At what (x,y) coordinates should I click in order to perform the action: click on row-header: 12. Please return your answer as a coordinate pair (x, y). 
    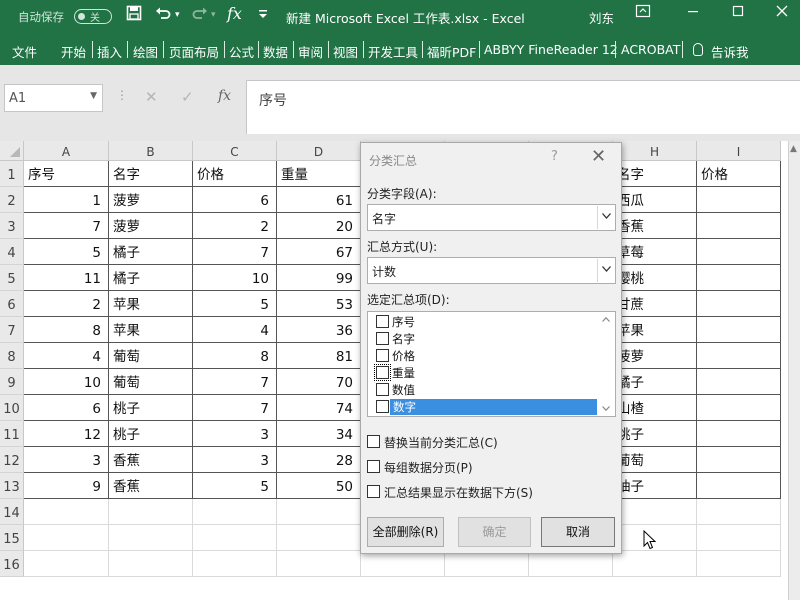
    Looking at the image, I should click on (12, 460).